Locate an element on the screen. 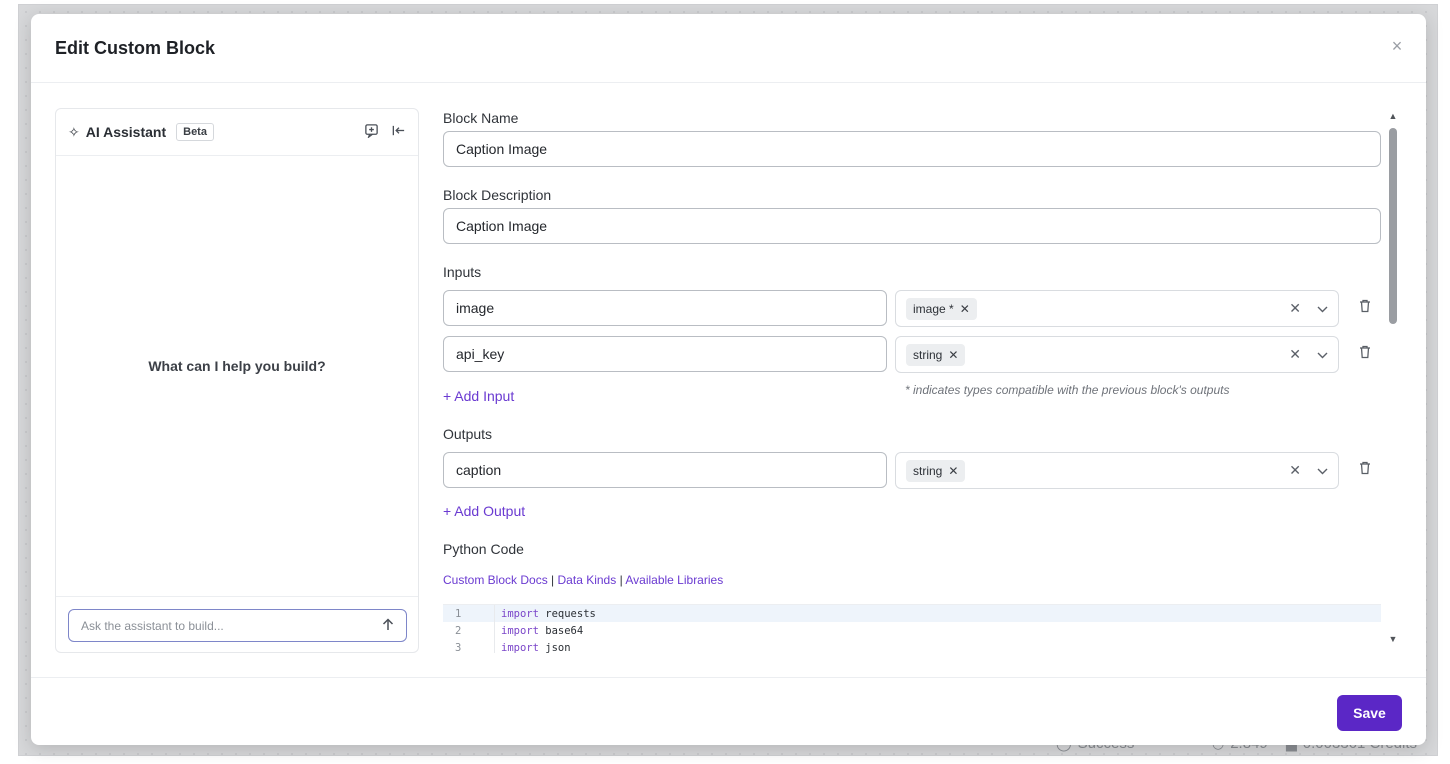  code-text: requests is located at coordinates (567, 613).